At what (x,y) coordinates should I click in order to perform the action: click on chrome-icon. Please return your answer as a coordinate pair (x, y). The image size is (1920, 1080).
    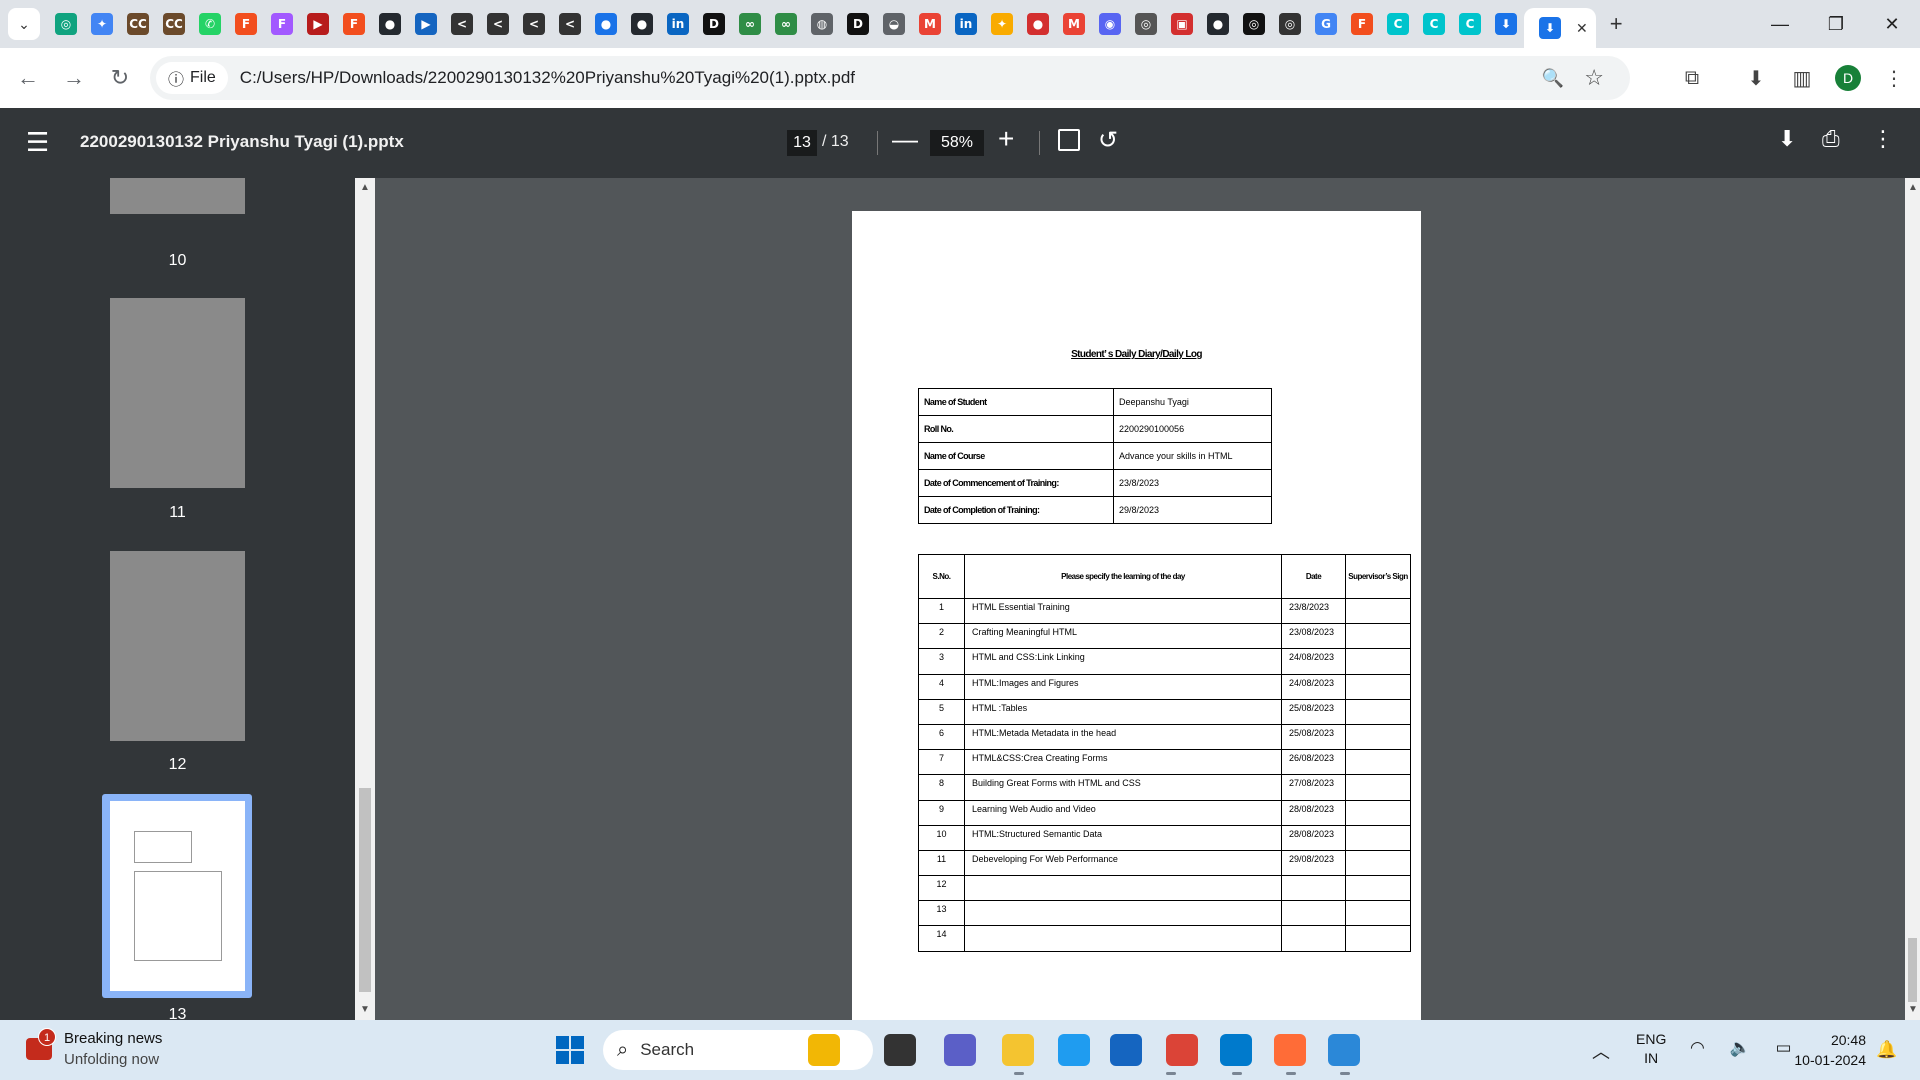
    Looking at the image, I should click on (1182, 1050).